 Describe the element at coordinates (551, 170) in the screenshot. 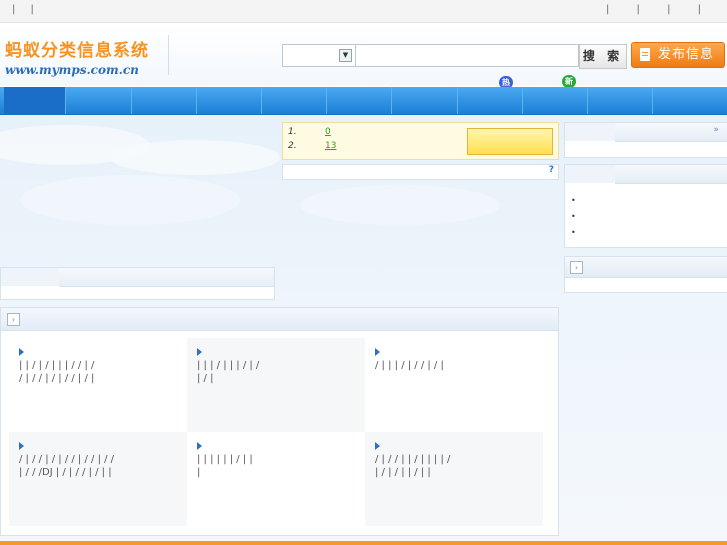

I see `help-icon: ?` at that location.